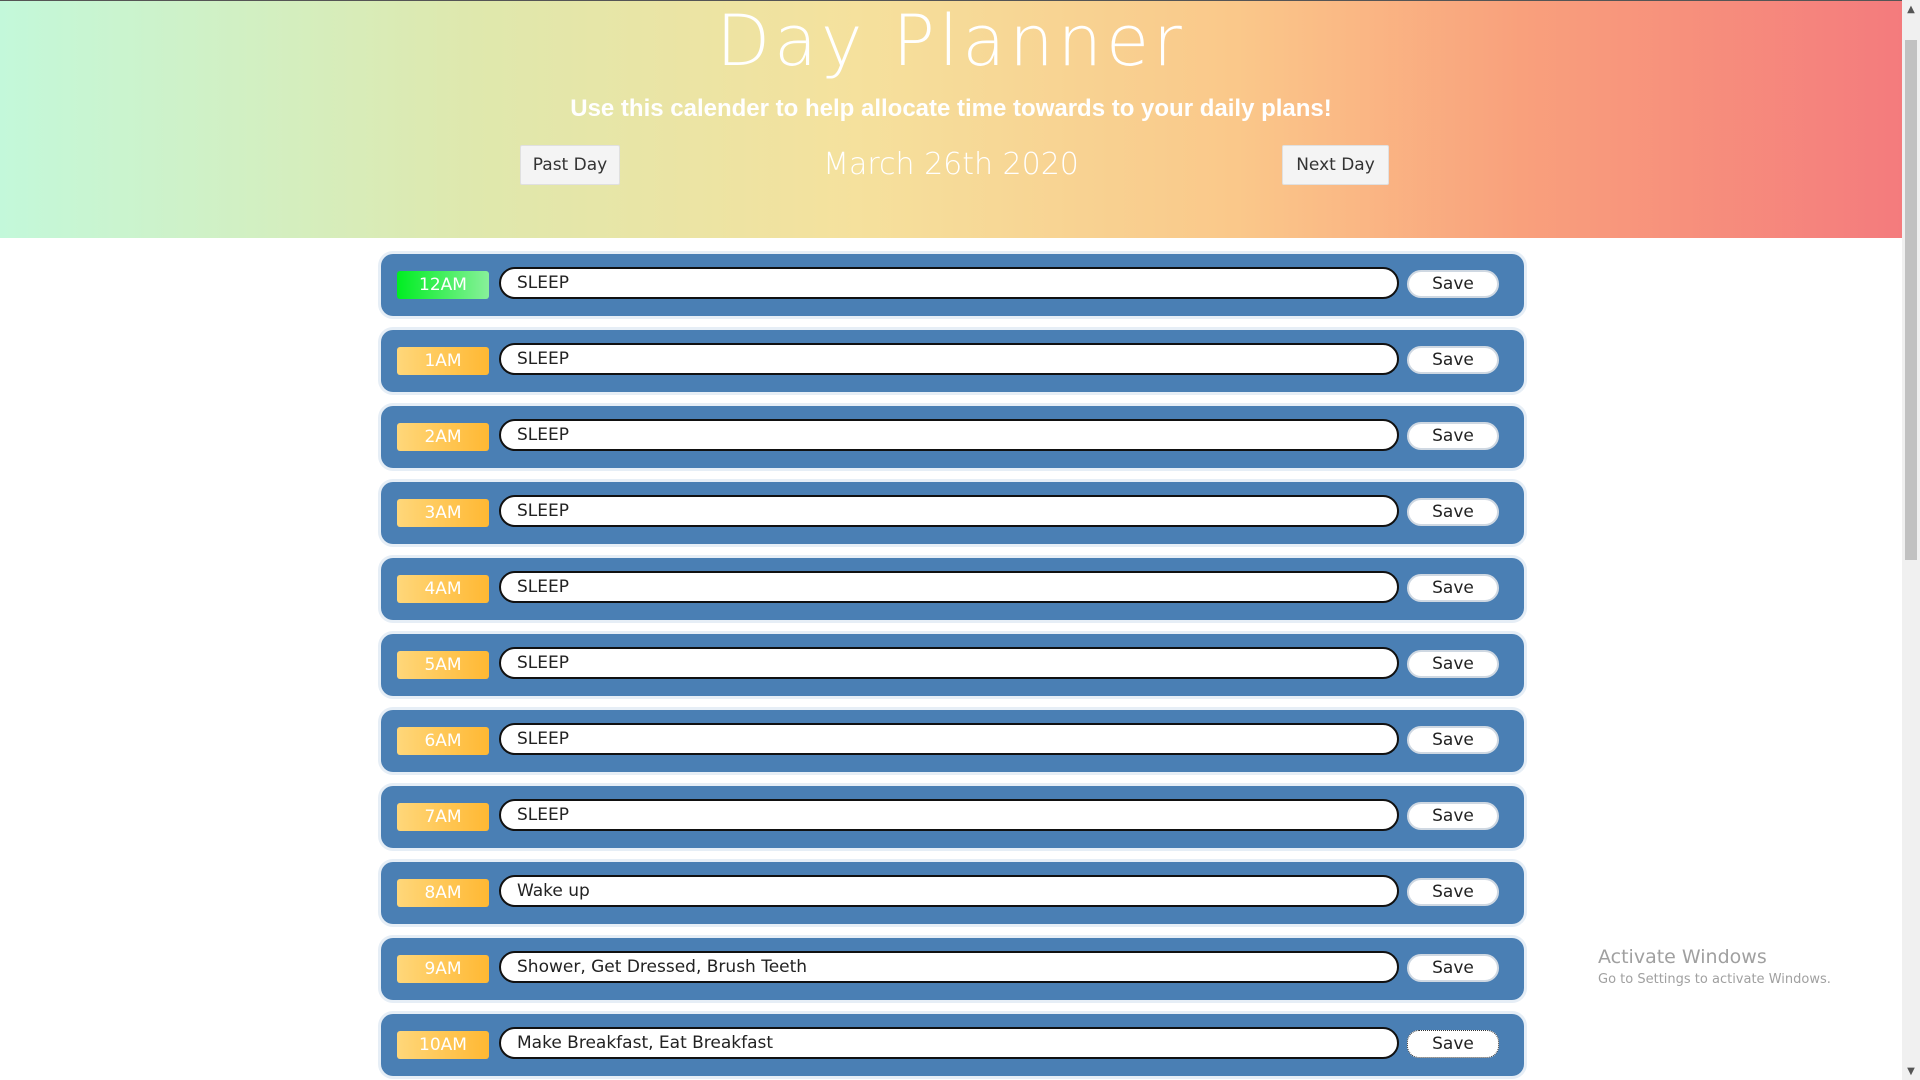 This screenshot has width=1920, height=1080. Describe the element at coordinates (443, 589) in the screenshot. I see `hour-label: 4AM` at that location.